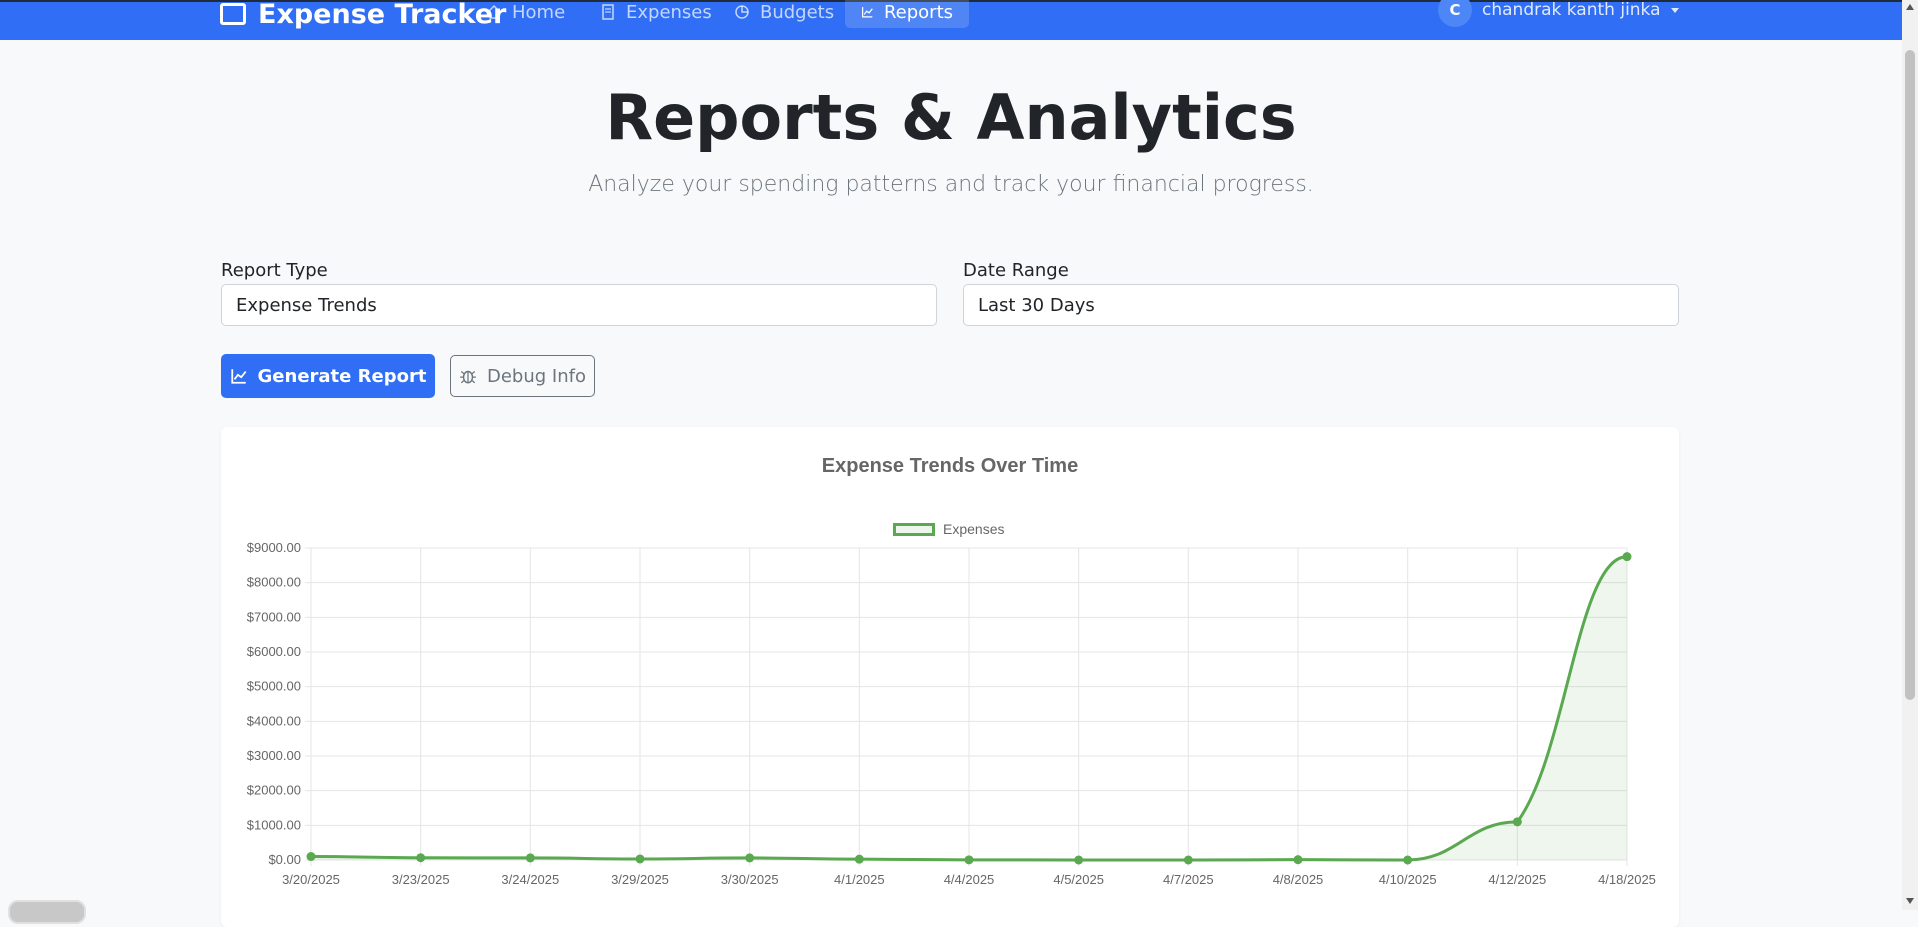 The width and height of the screenshot is (1918, 927). Describe the element at coordinates (918, 12) in the screenshot. I see `nav-label-reports: Reports` at that location.